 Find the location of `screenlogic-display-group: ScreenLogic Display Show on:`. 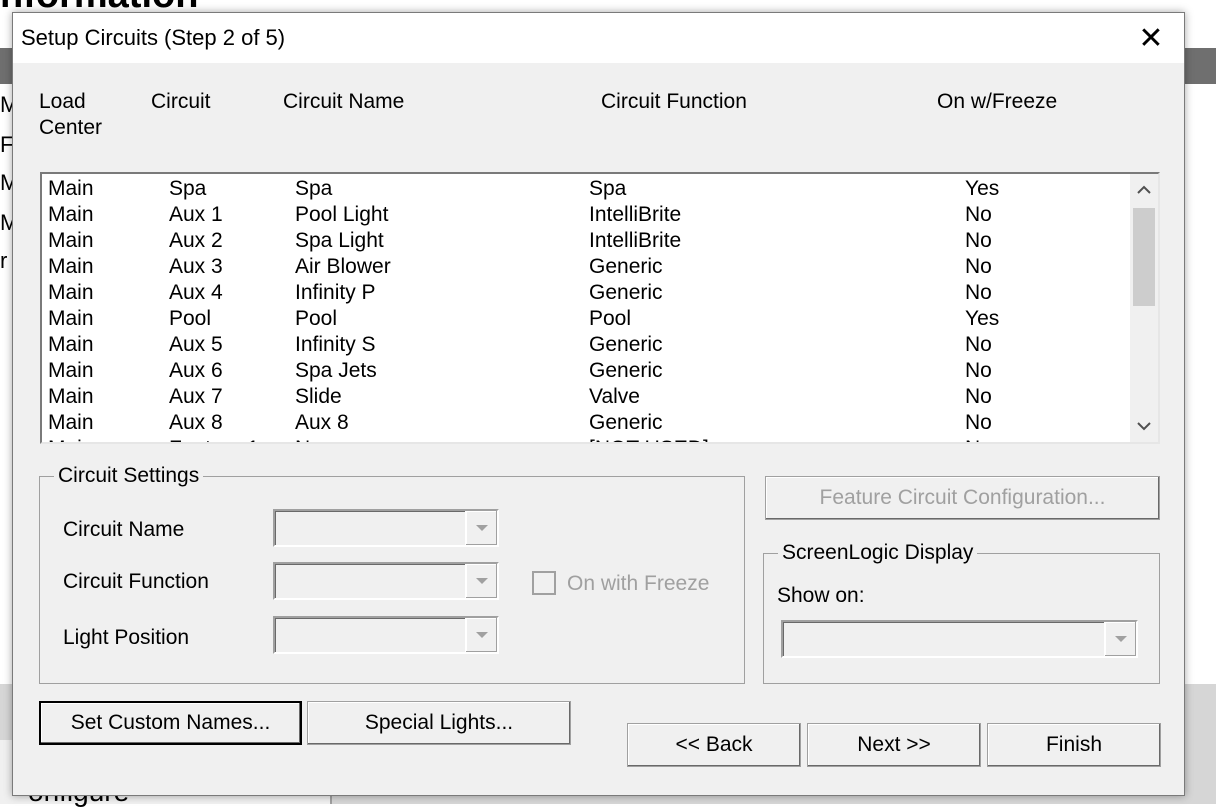

screenlogic-display-group: ScreenLogic Display Show on: is located at coordinates (961, 612).